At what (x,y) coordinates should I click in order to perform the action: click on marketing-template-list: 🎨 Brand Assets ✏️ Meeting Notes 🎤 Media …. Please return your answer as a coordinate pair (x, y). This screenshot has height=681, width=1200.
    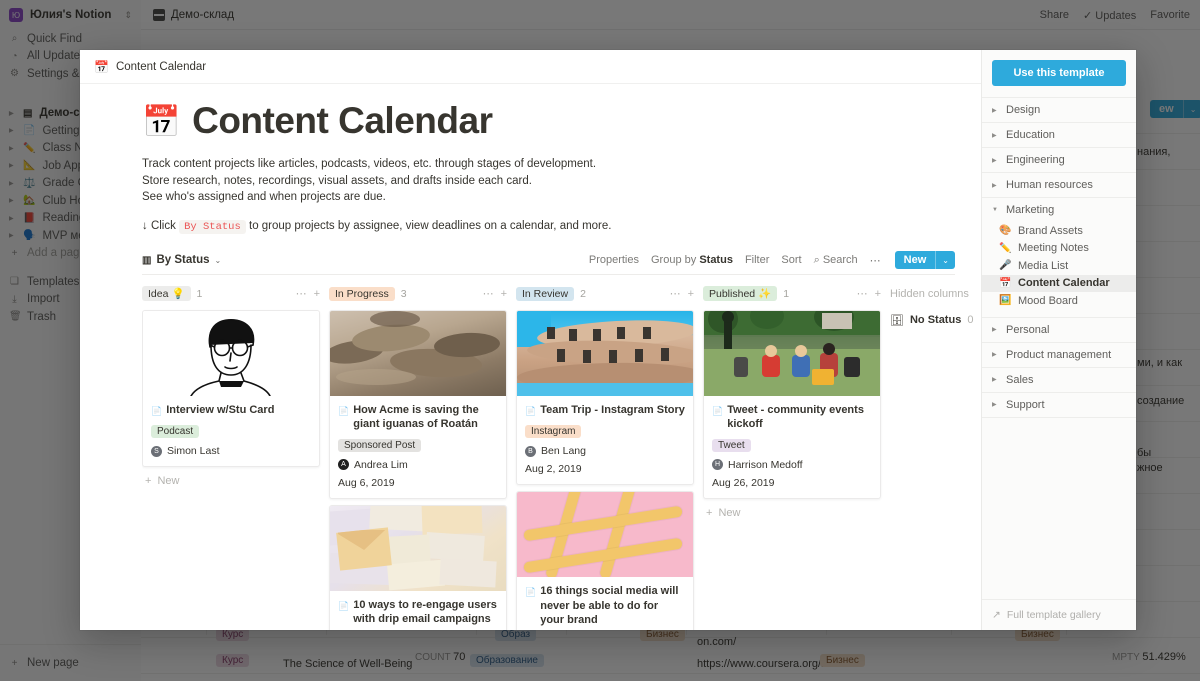
    Looking at the image, I should click on (1059, 269).